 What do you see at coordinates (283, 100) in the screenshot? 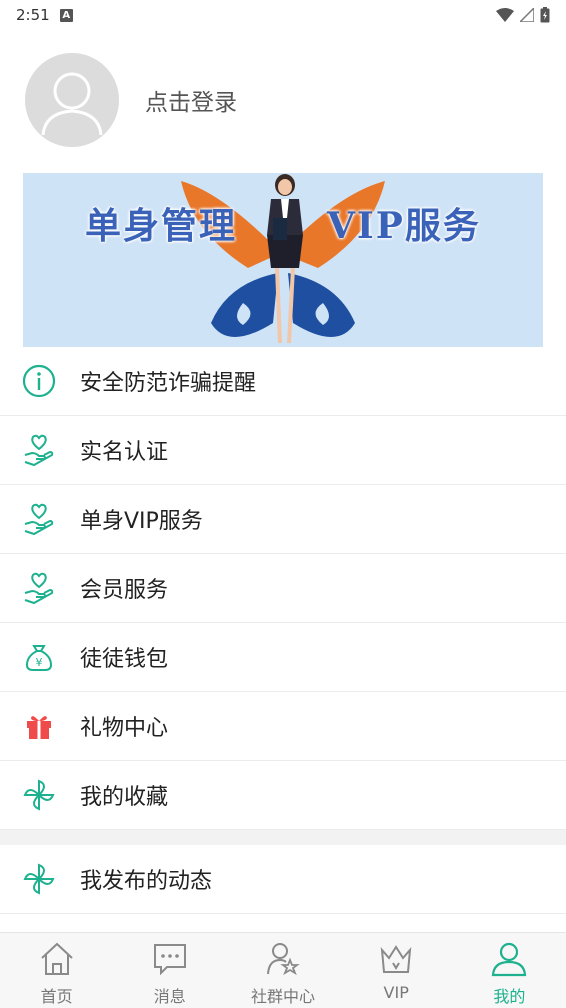
I see `profile-header: 点击登录` at bounding box center [283, 100].